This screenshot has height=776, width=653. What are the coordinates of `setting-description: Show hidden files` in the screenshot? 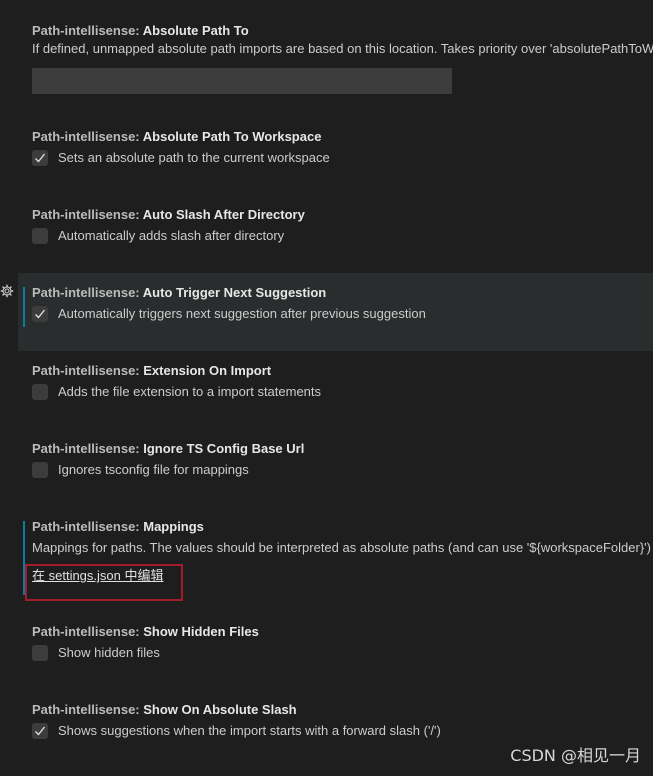 It's located at (109, 652).